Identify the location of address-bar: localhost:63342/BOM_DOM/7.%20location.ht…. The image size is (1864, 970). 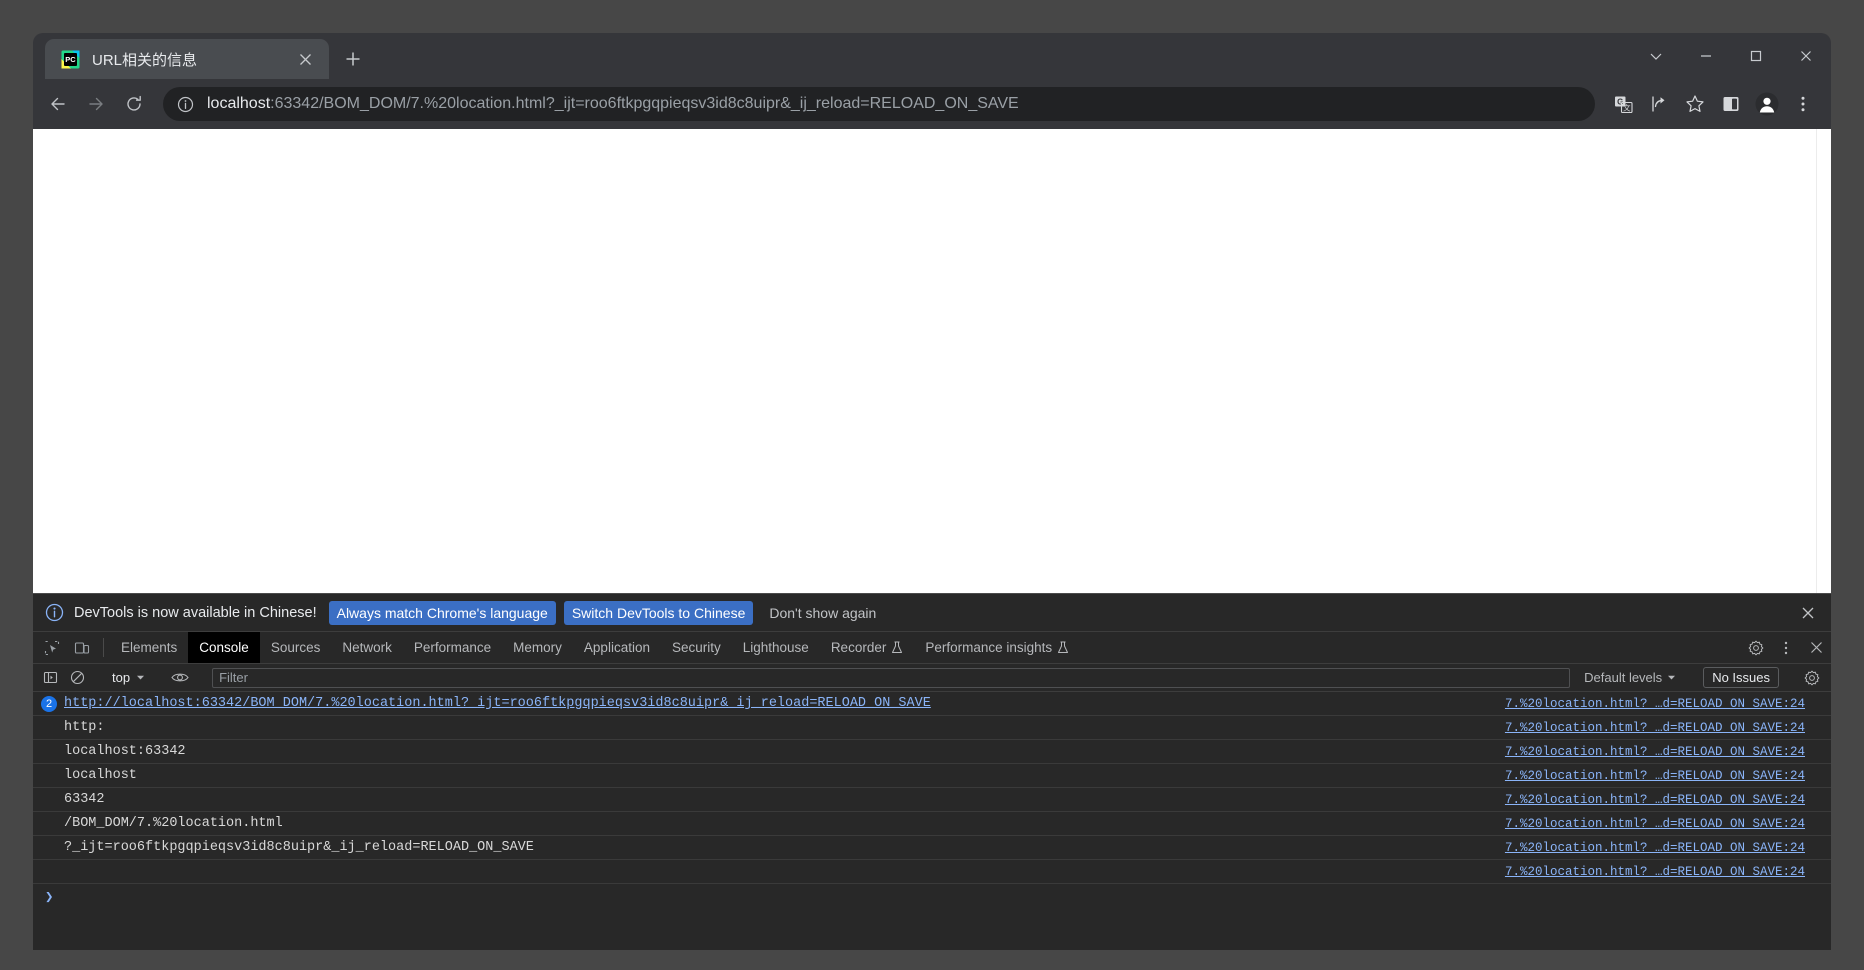
(879, 104).